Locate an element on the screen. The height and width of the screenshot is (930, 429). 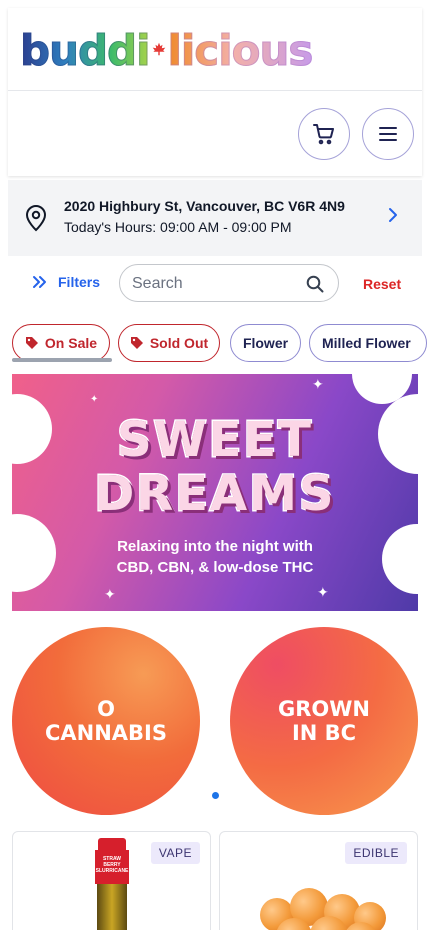
category-circle-o-cannabis: O CANNABIS is located at coordinates (106, 721).